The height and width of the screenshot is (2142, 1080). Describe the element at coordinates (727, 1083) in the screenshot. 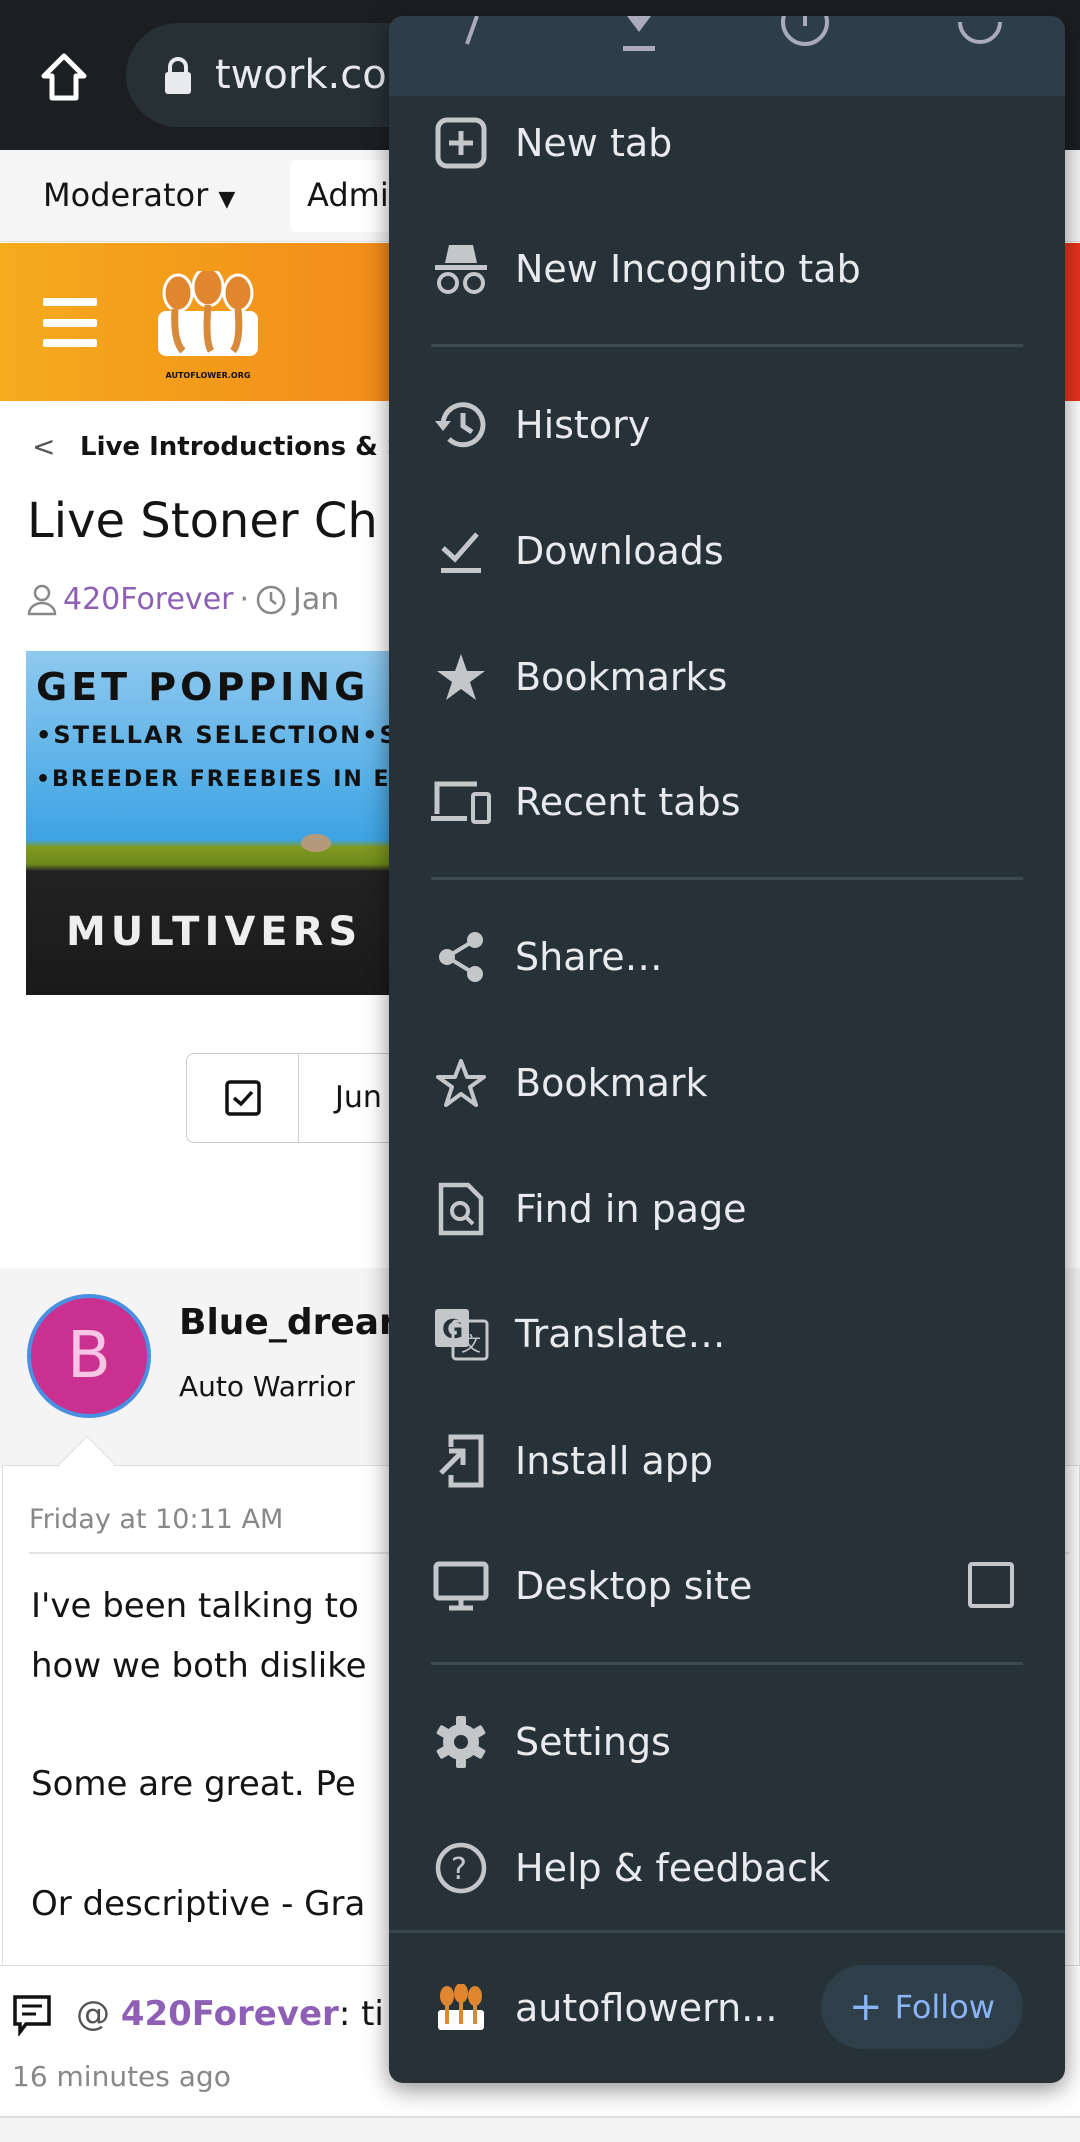

I see `menu-item-bookmark: Bookmark` at that location.